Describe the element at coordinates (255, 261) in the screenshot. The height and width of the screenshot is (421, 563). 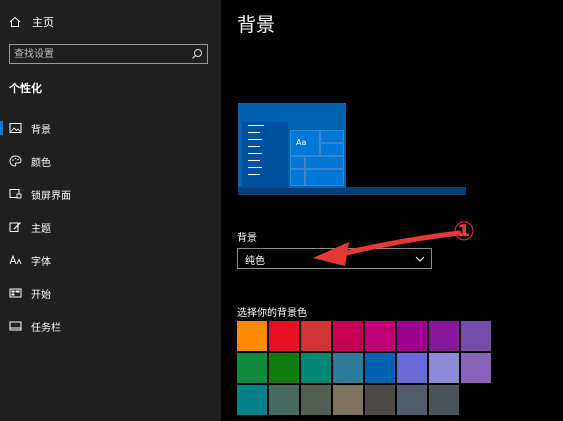
I see `background-type-value: 纯色` at that location.